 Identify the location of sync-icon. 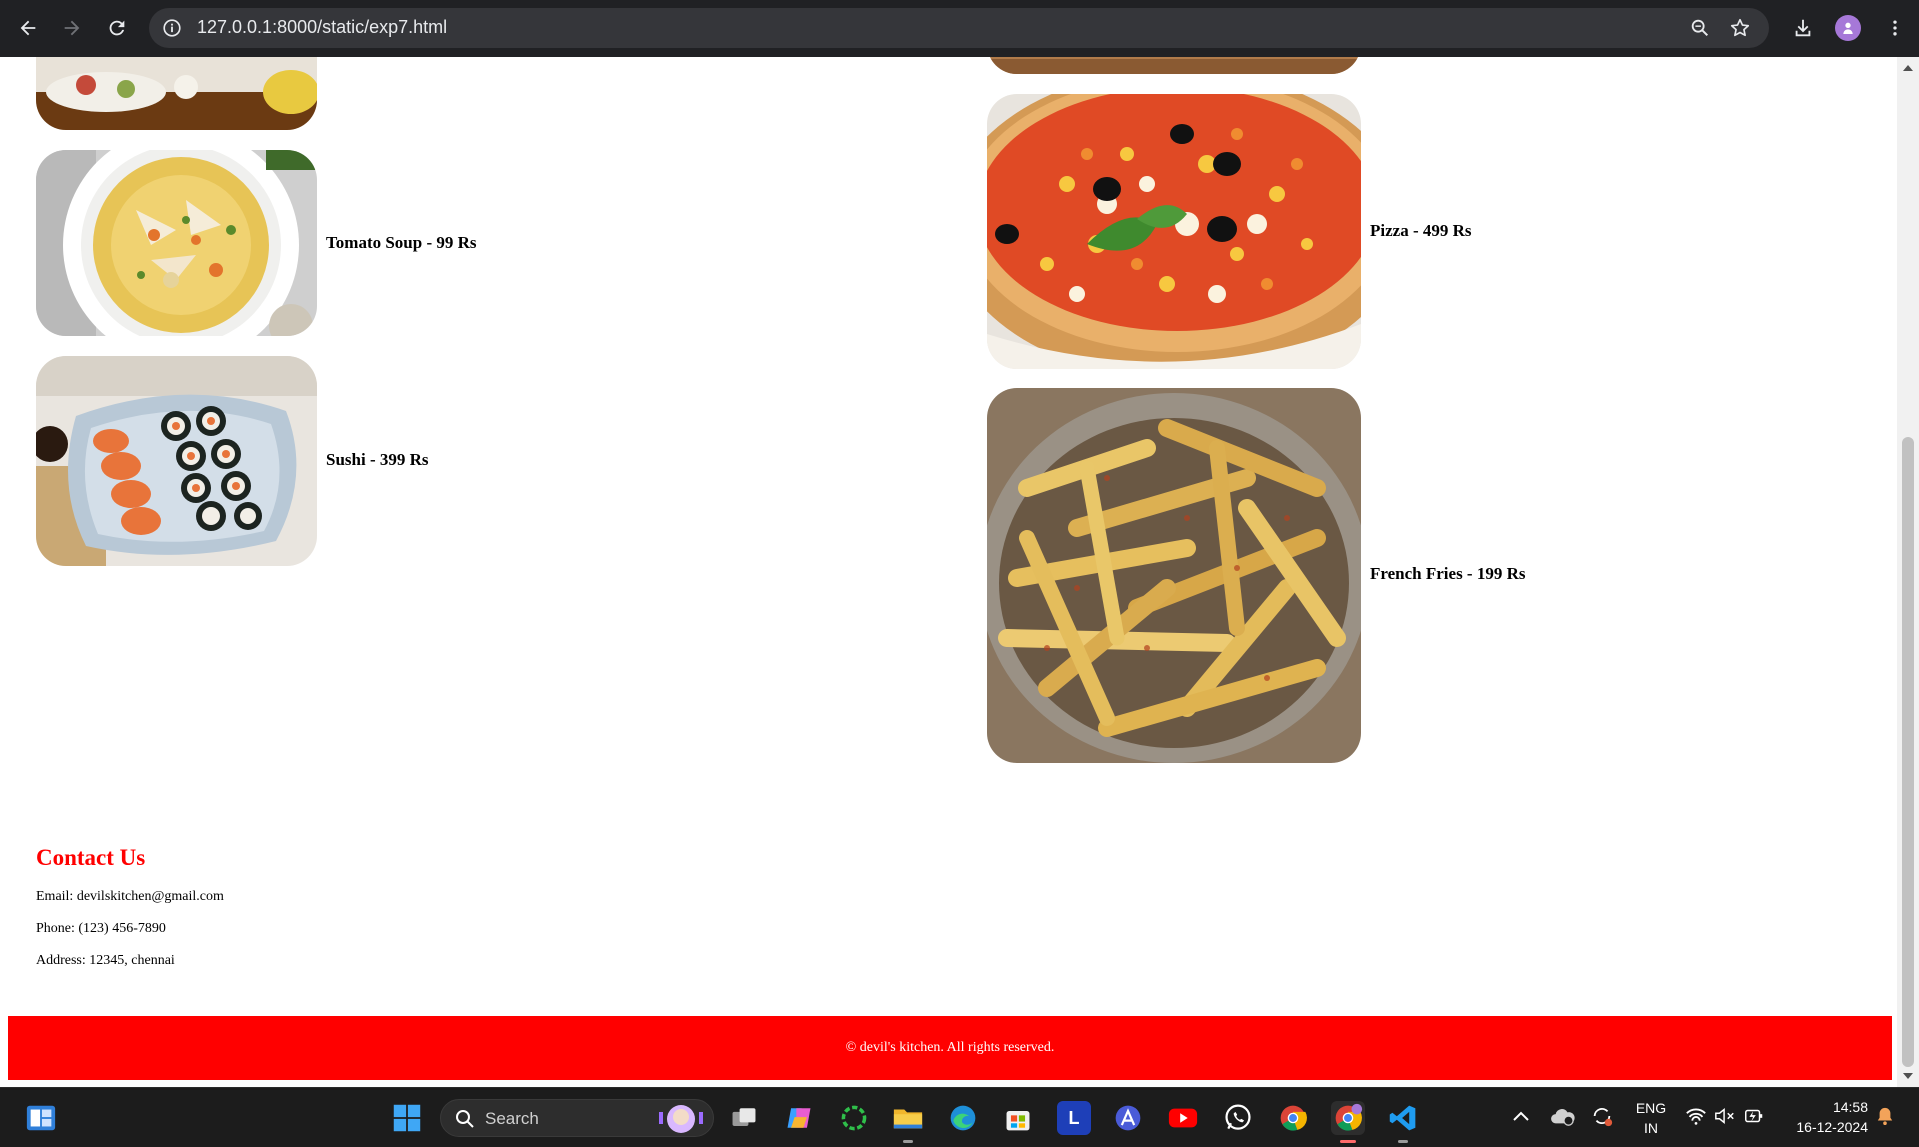
(1602, 1116).